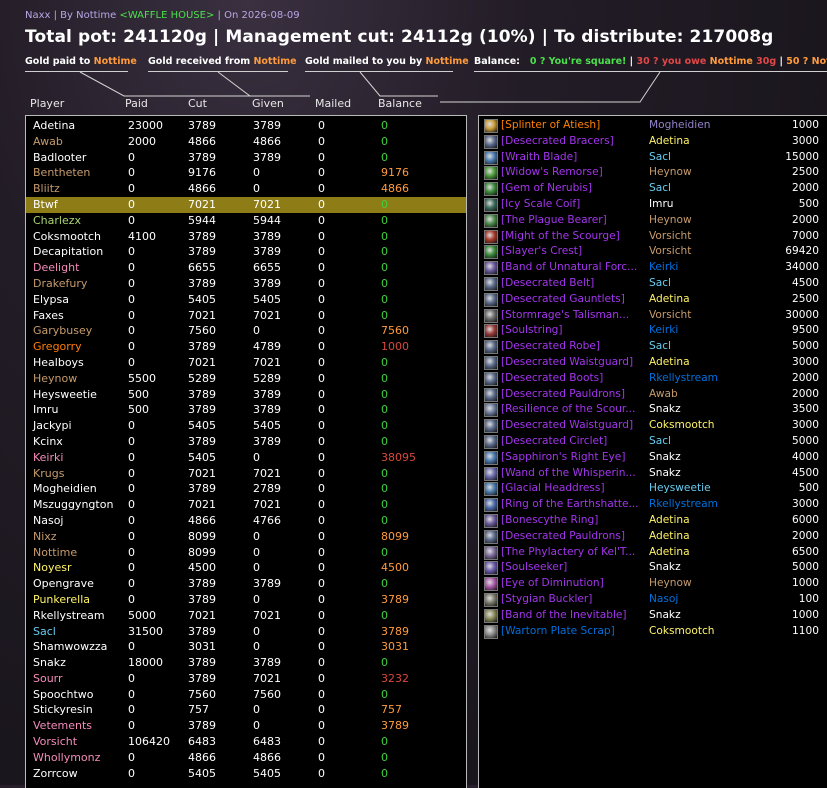 This screenshot has width=827, height=788. What do you see at coordinates (246, 331) in the screenshot?
I see `player-row: Garybusey 0 7560 0 0 7560` at bounding box center [246, 331].